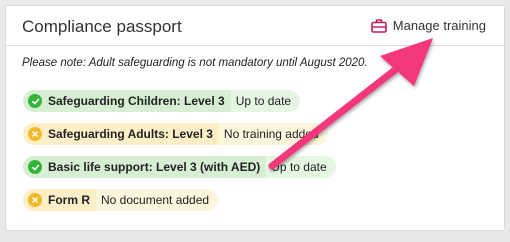  I want to click on training-item-form-r: Form R No document added, so click(121, 200).